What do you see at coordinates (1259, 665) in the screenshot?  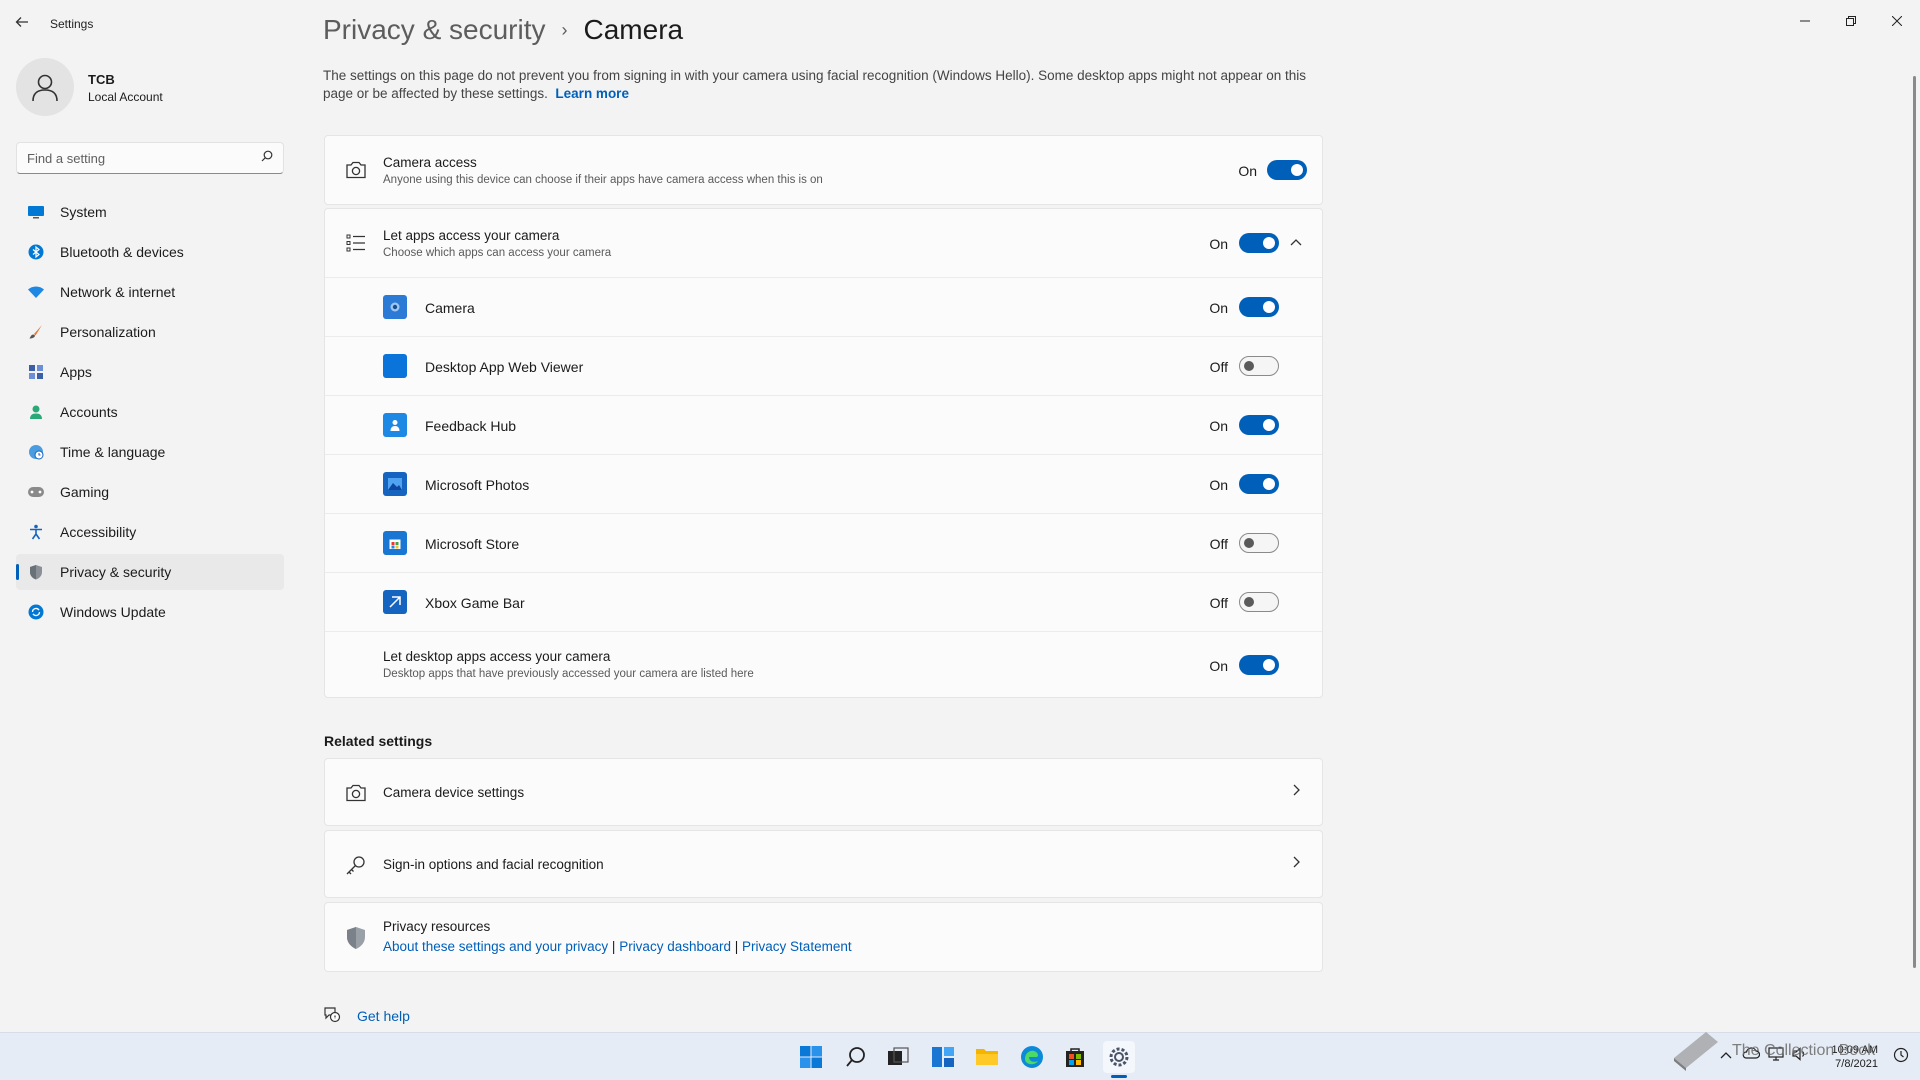 I see `desktop-apps-toggle` at bounding box center [1259, 665].